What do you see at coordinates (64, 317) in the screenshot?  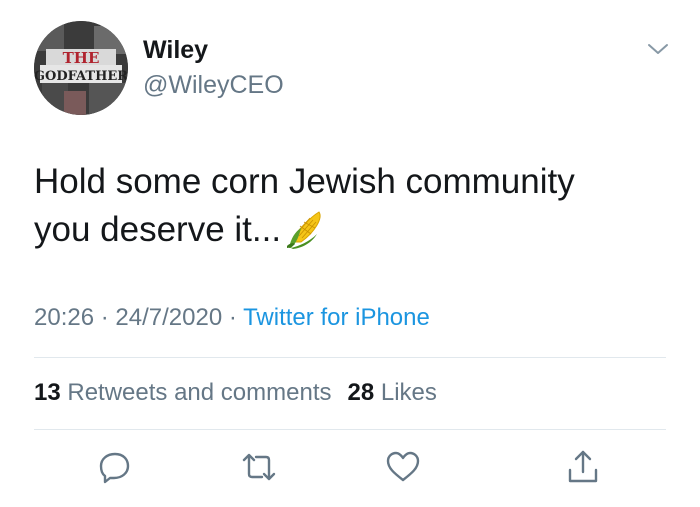 I see `tweet-time: 20:26` at bounding box center [64, 317].